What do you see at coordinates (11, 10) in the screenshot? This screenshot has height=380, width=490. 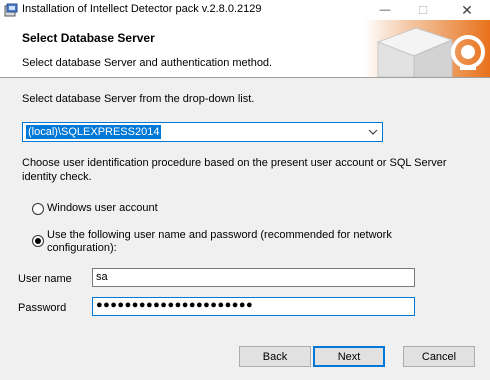 I see `installer-icon` at bounding box center [11, 10].